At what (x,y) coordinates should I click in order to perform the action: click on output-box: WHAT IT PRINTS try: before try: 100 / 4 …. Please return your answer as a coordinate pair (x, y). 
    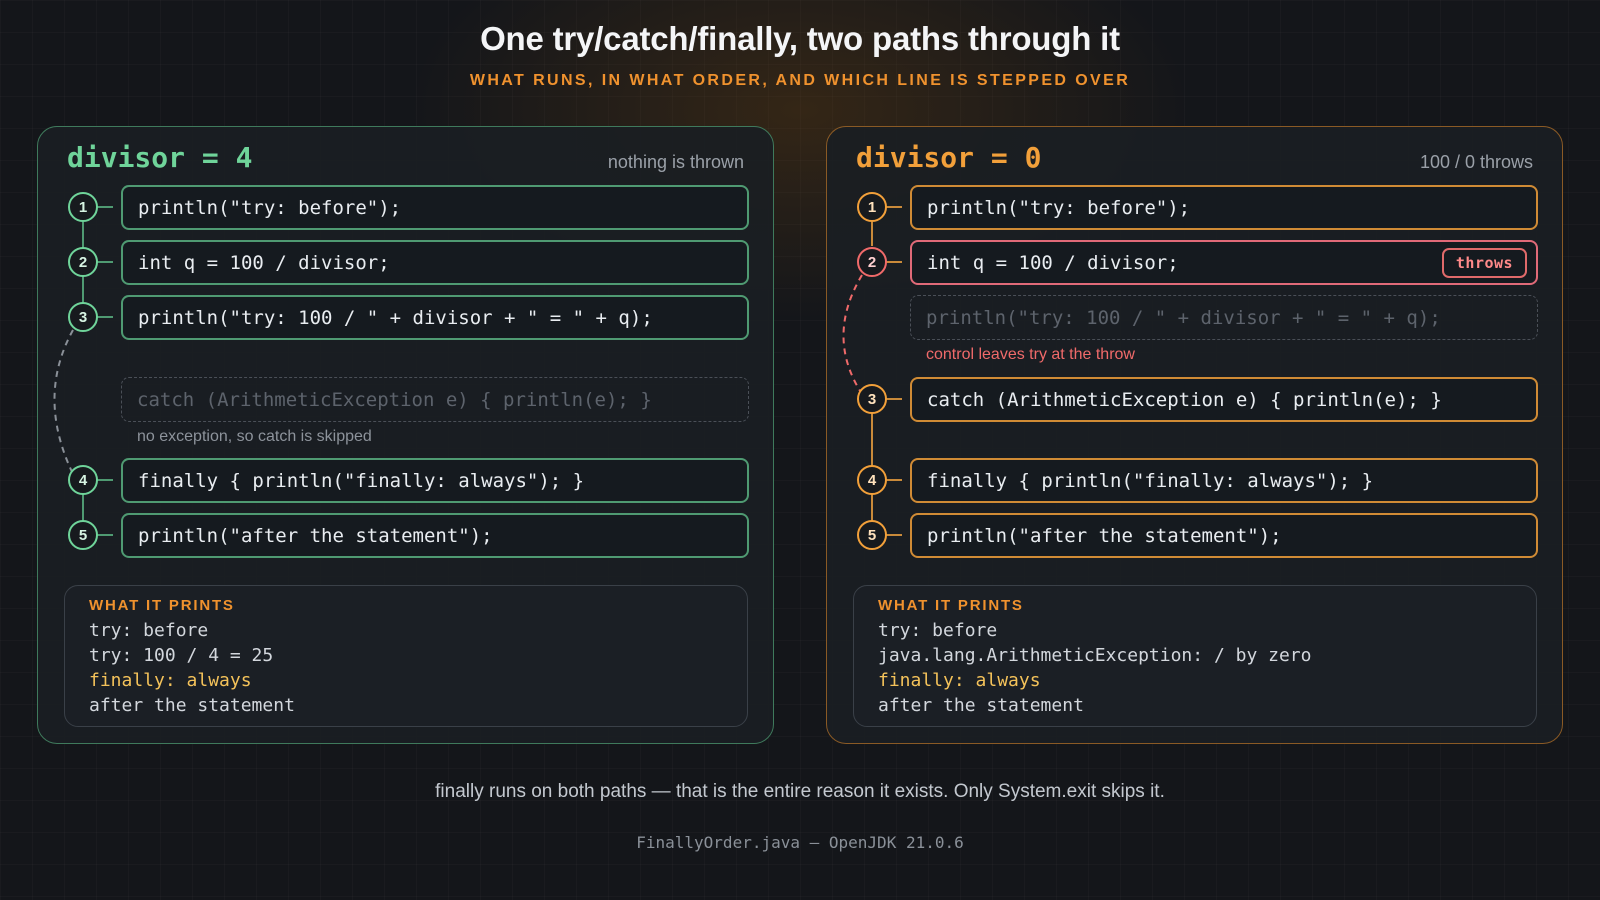
    Looking at the image, I should click on (406, 656).